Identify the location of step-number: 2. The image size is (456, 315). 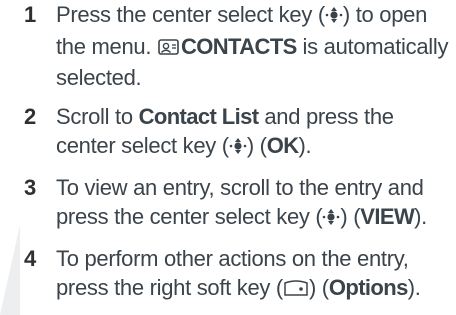
(30, 116).